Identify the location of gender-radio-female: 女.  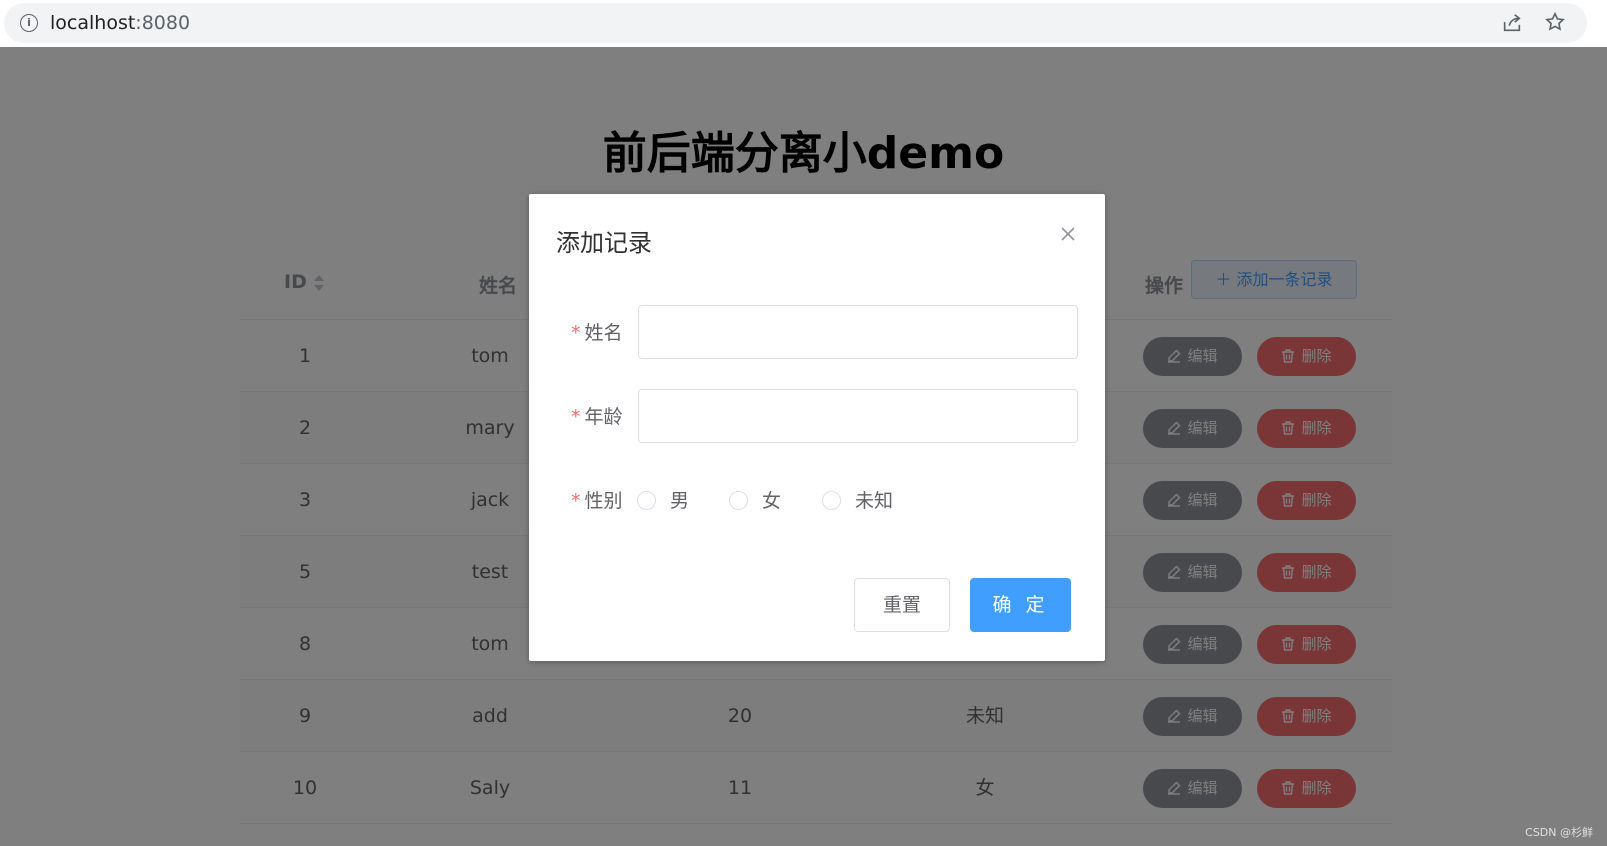
(755, 499).